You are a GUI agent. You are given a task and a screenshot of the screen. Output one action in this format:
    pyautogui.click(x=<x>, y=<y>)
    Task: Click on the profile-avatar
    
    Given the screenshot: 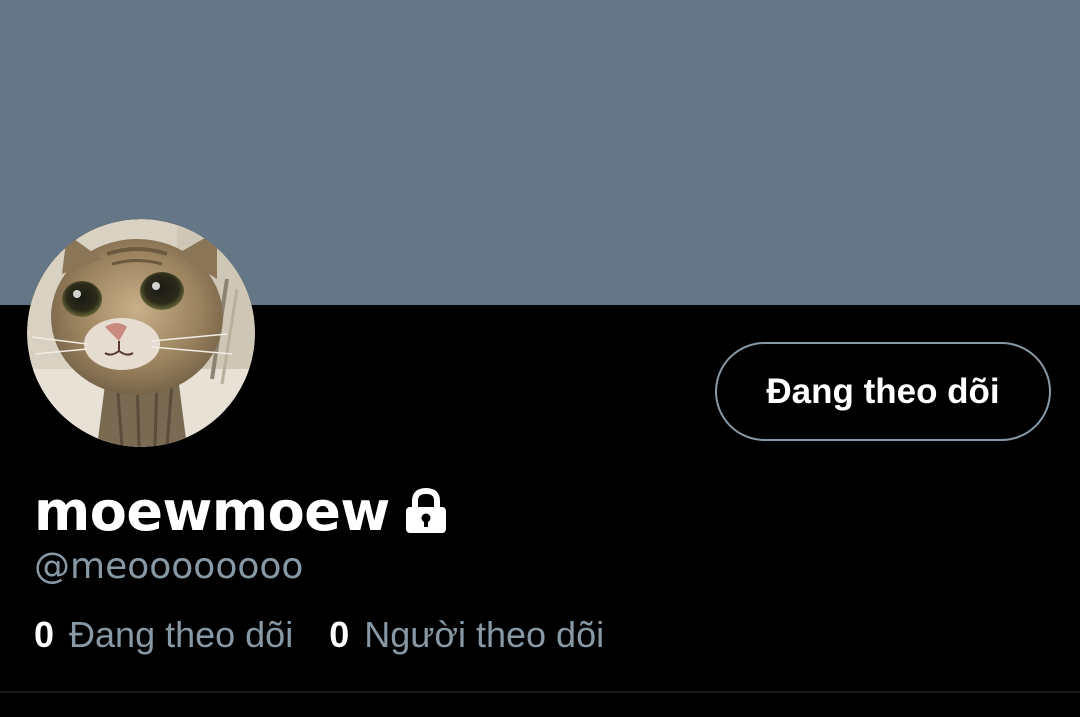 What is the action you would take?
    pyautogui.click(x=141, y=333)
    